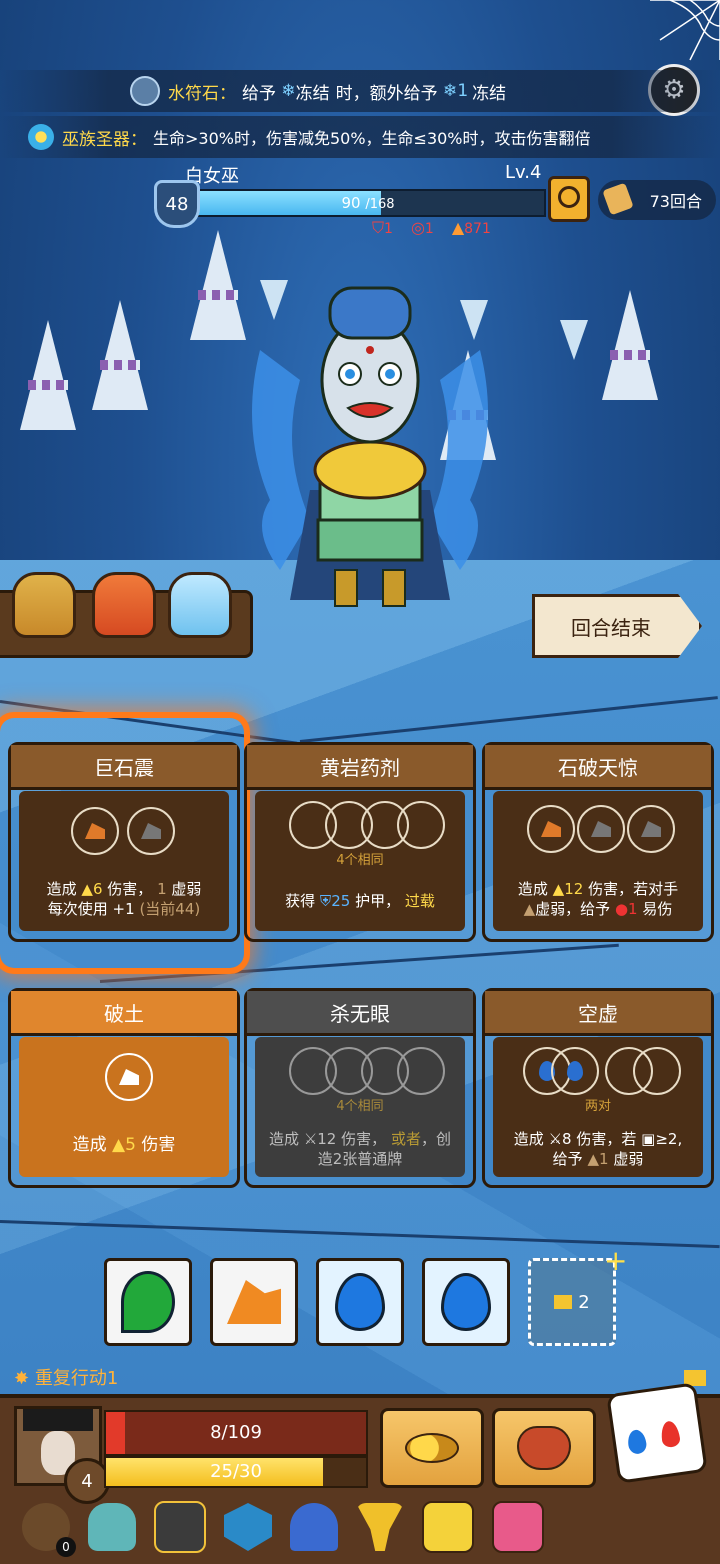  I want to click on weak-value: 1, so click(162, 889).